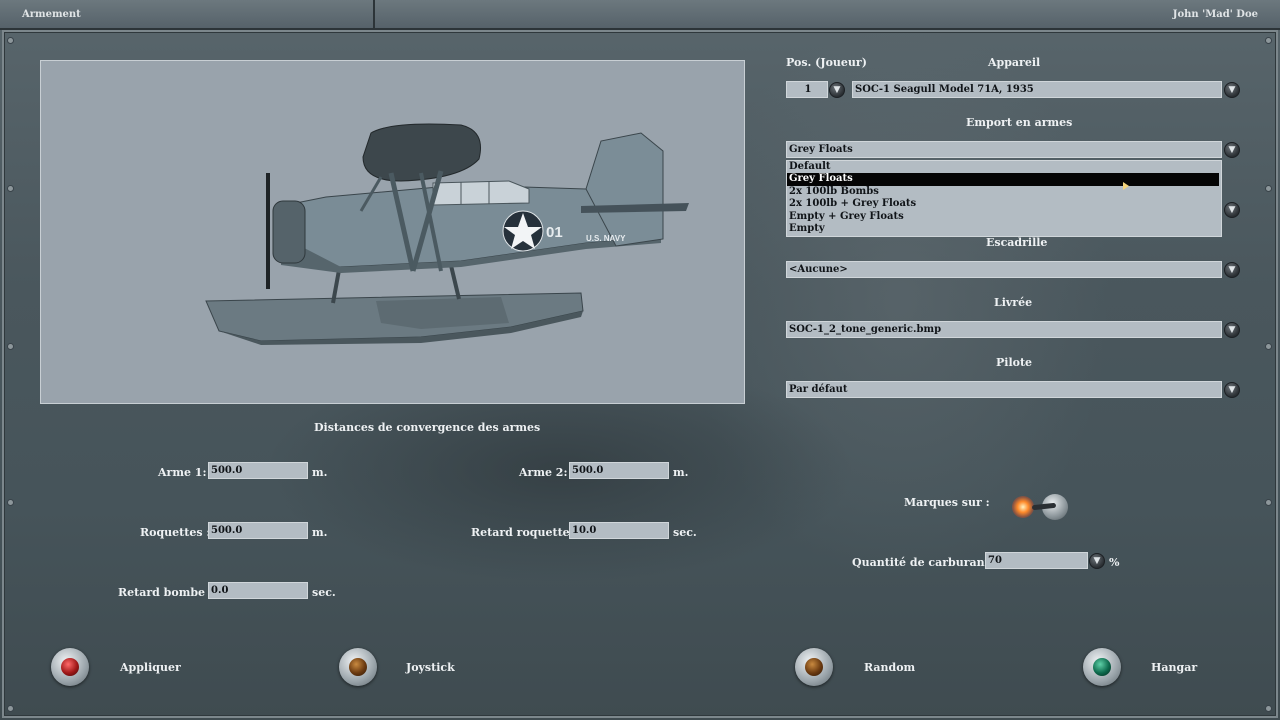 This screenshot has height=720, width=1280. I want to click on user-name: John 'Mad' Doe, so click(1215, 14).